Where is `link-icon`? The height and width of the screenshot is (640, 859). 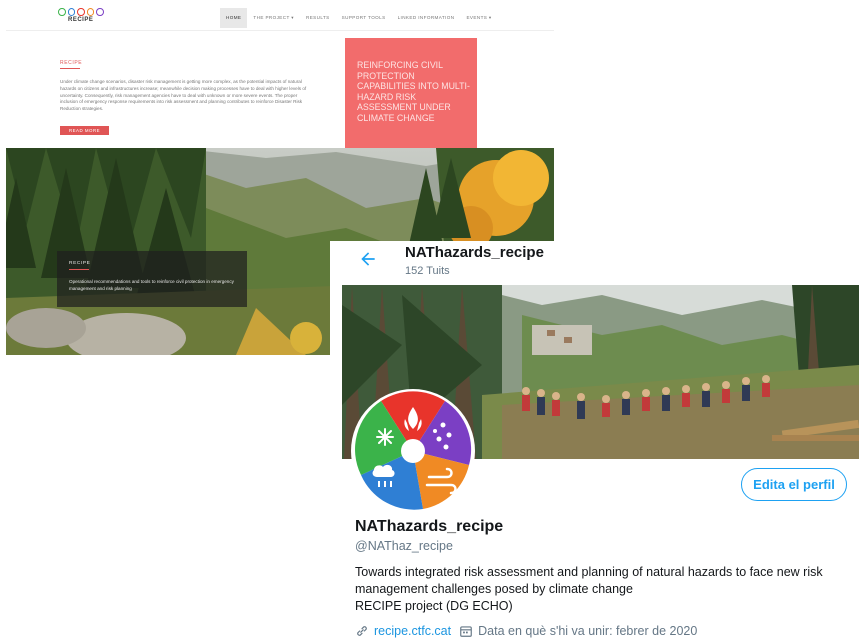
link-icon is located at coordinates (362, 631).